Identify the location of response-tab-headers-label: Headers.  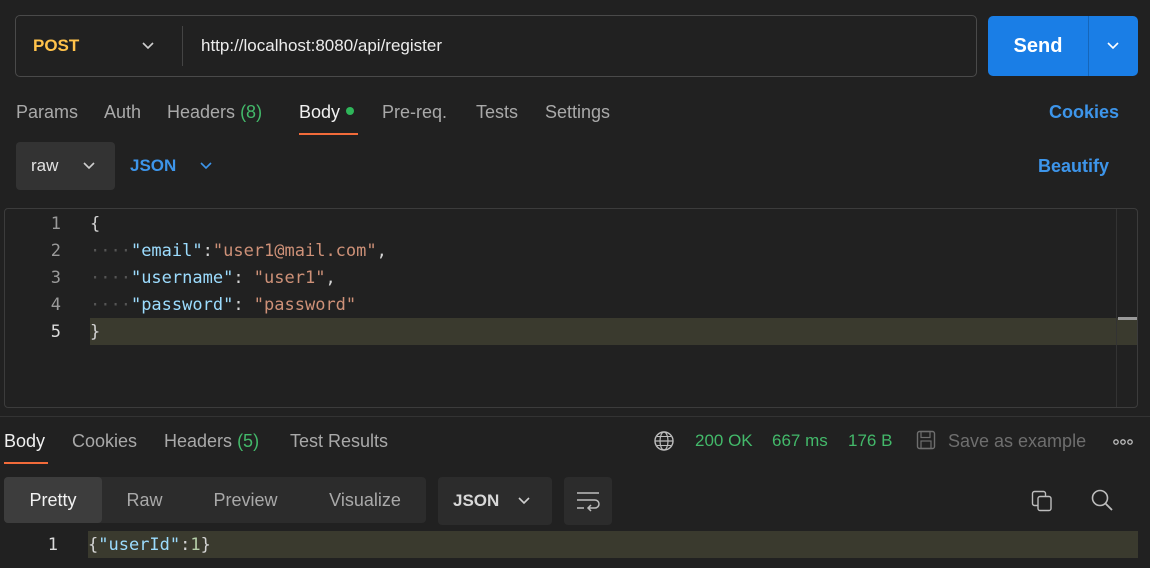
(198, 441).